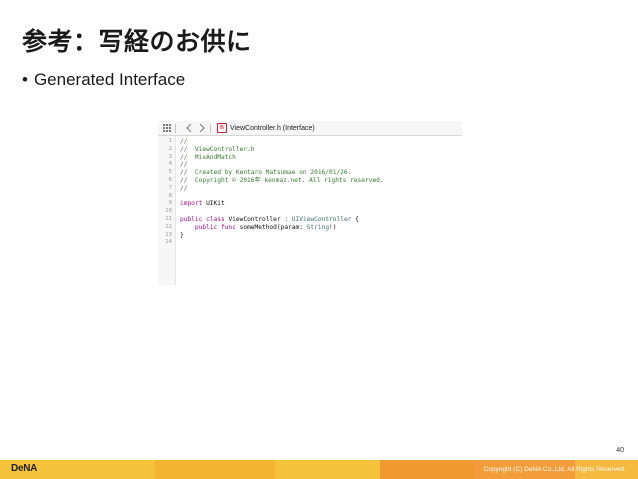 The height and width of the screenshot is (479, 638). I want to click on grid-icon, so click(166, 128).